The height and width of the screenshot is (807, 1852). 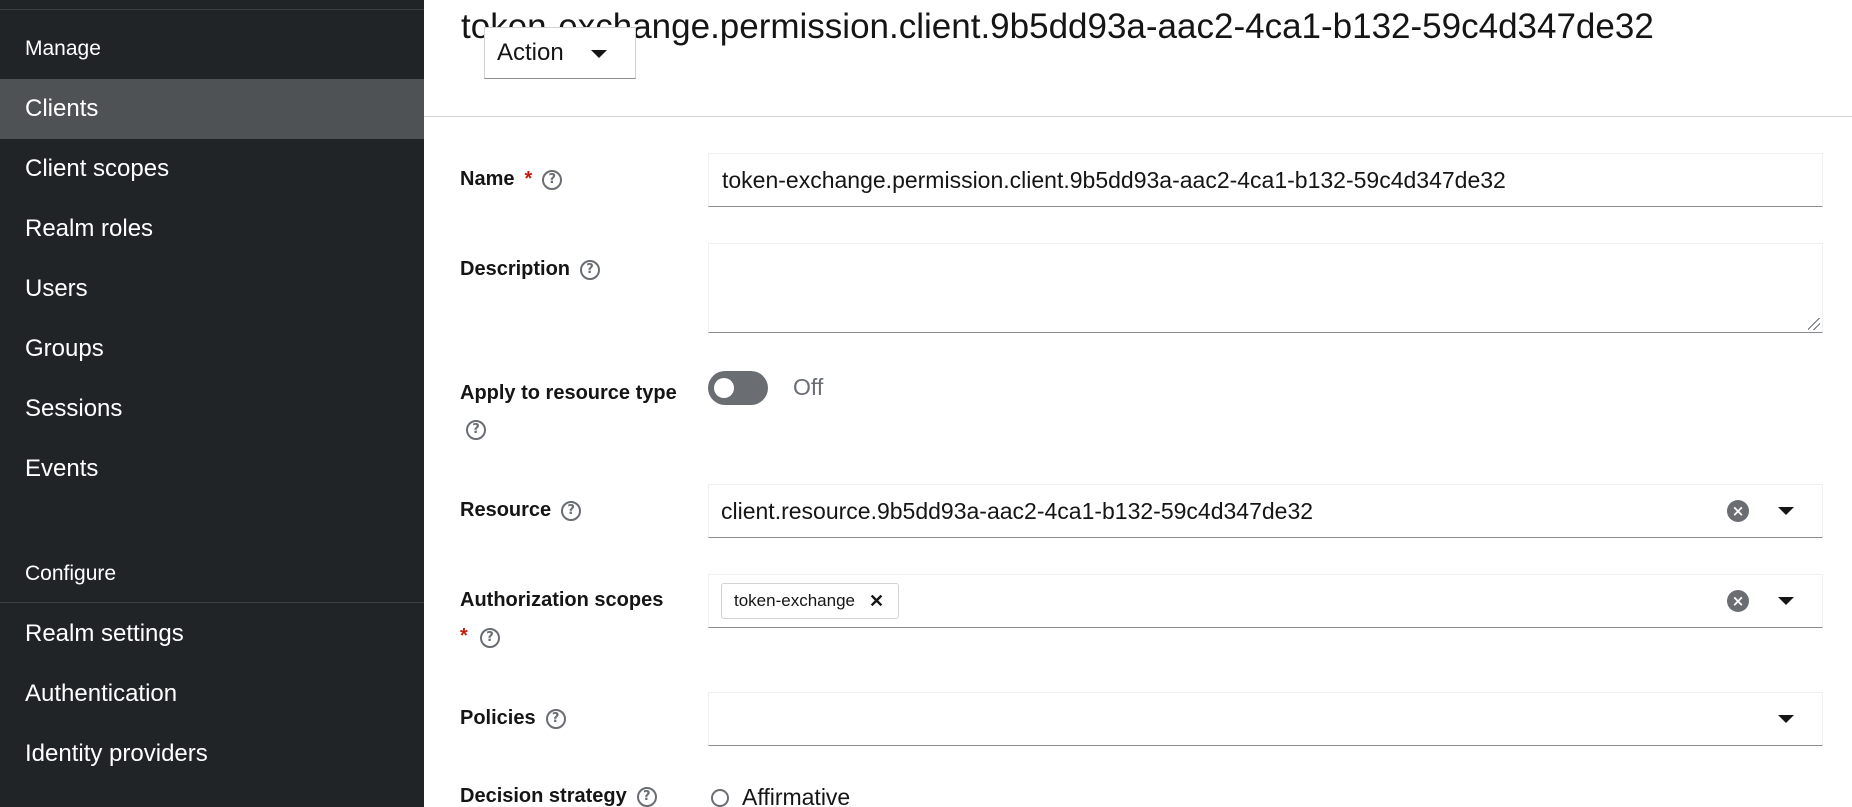 I want to click on sidebar-item-sessions: Sessions, so click(x=212, y=409).